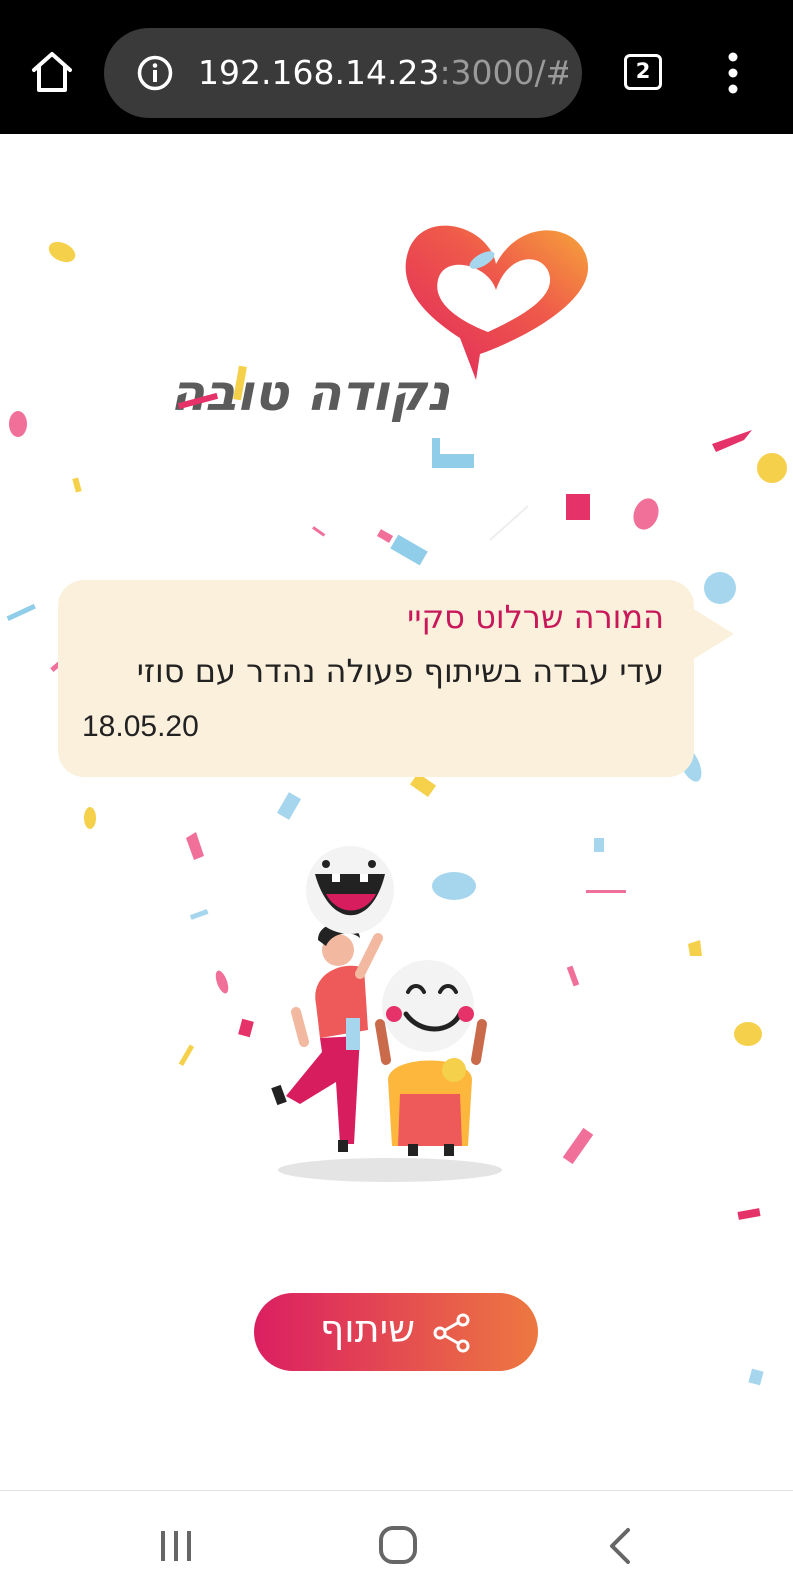 The height and width of the screenshot is (1596, 793). What do you see at coordinates (176, 1546) in the screenshot?
I see `recent-apps-icon` at bounding box center [176, 1546].